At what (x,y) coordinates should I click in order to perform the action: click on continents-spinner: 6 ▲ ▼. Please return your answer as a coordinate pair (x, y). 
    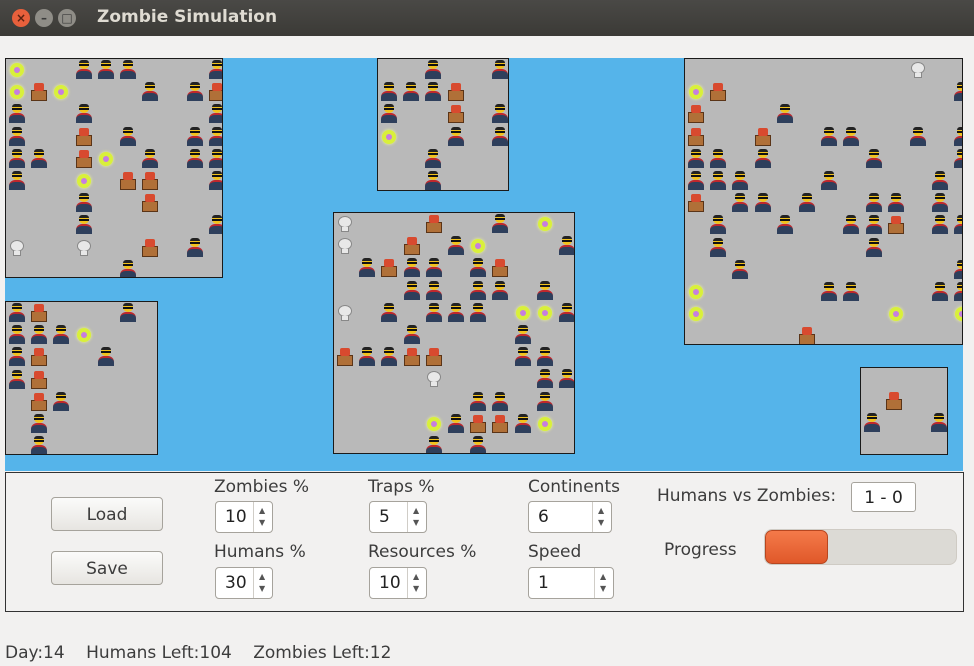
    Looking at the image, I should click on (570, 517).